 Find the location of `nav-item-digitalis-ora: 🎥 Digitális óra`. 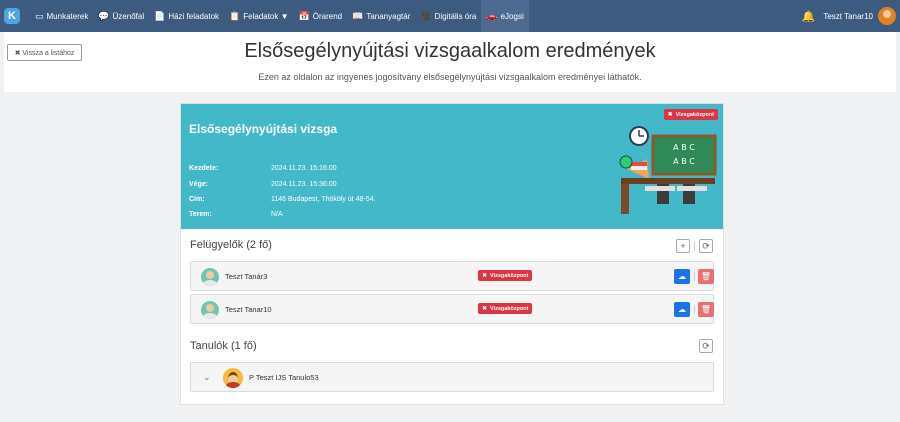

nav-item-digitalis-ora: 🎥 Digitális óra is located at coordinates (448, 16).